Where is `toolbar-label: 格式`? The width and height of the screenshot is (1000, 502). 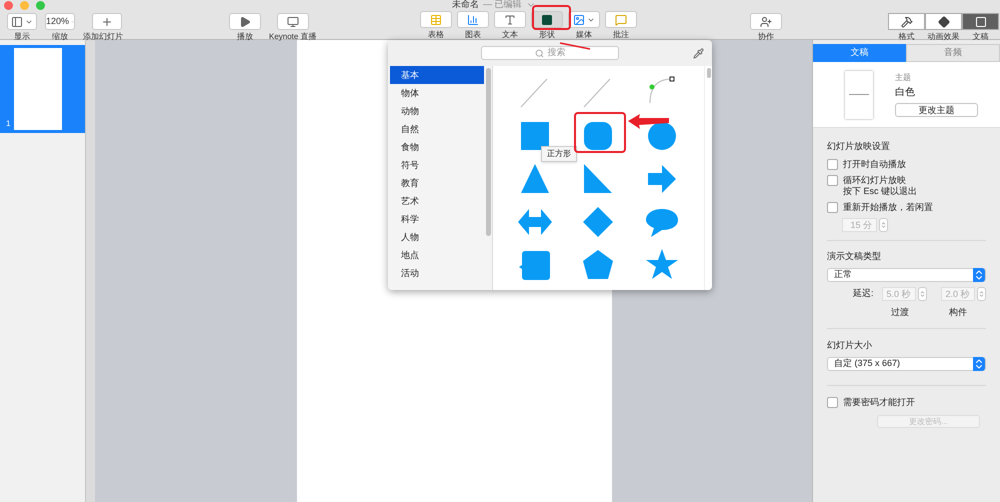 toolbar-label: 格式 is located at coordinates (906, 37).